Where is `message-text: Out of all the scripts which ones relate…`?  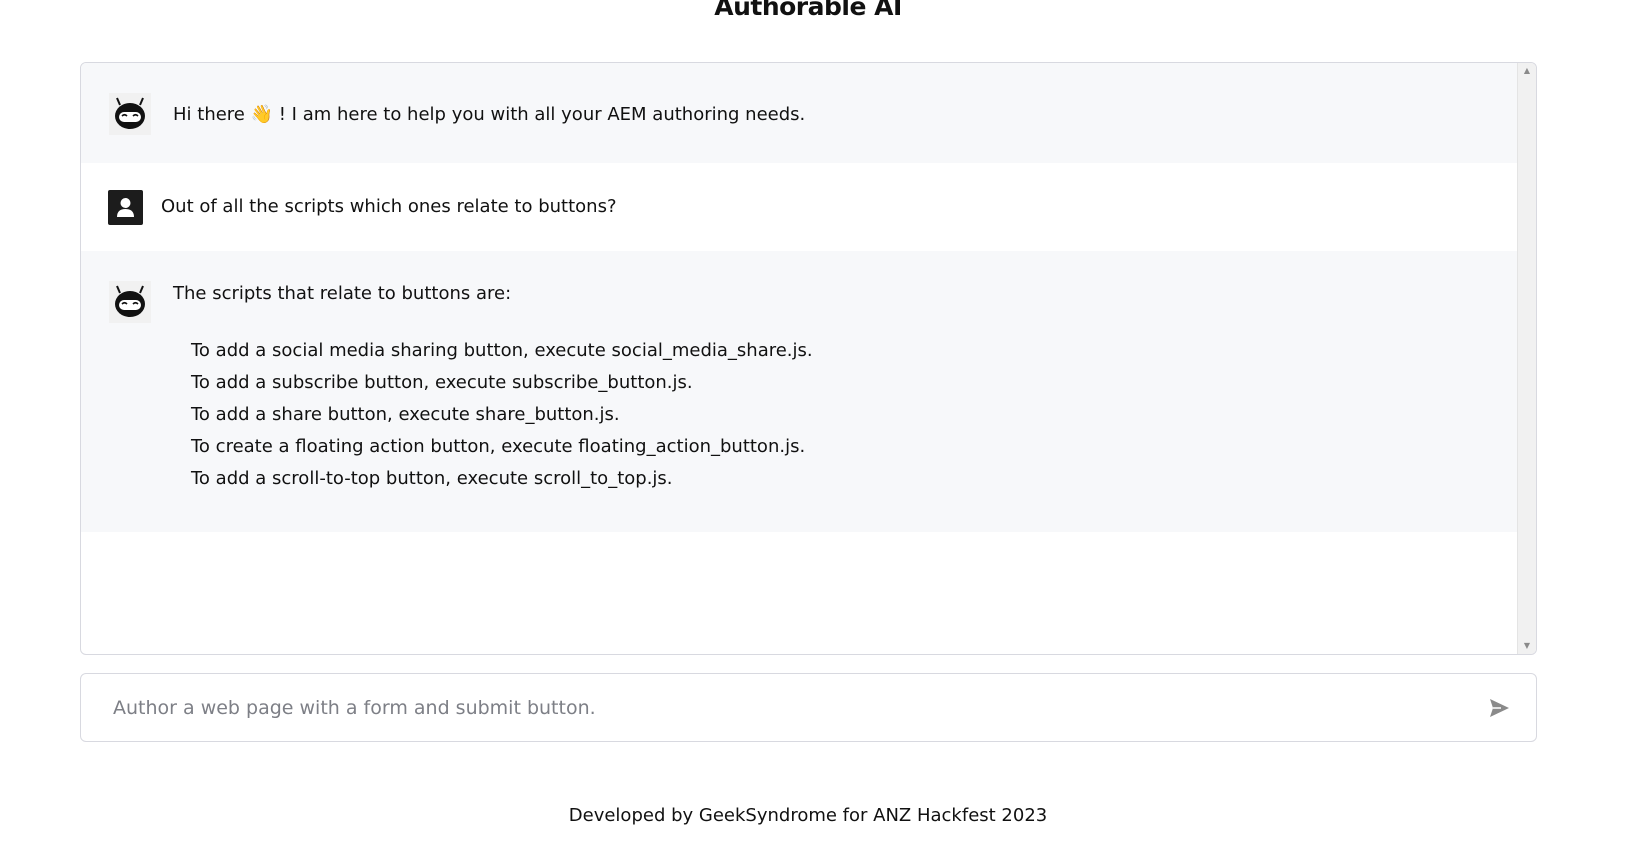
message-text: Out of all the scripts which ones relate… is located at coordinates (389, 206).